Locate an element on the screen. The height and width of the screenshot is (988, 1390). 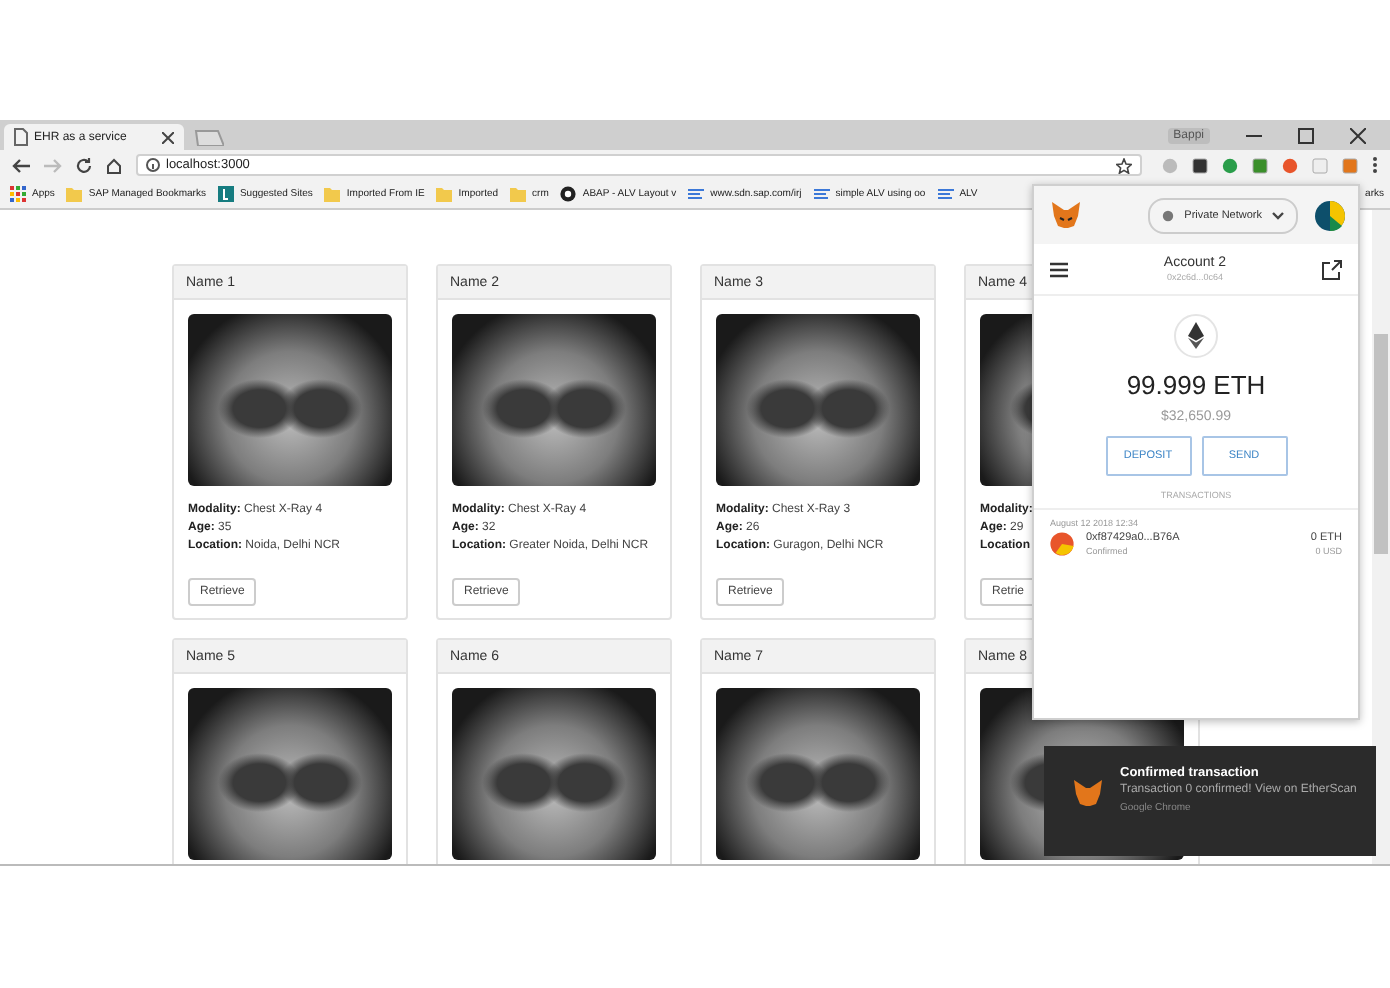
site-icon is located at coordinates (225, 194).